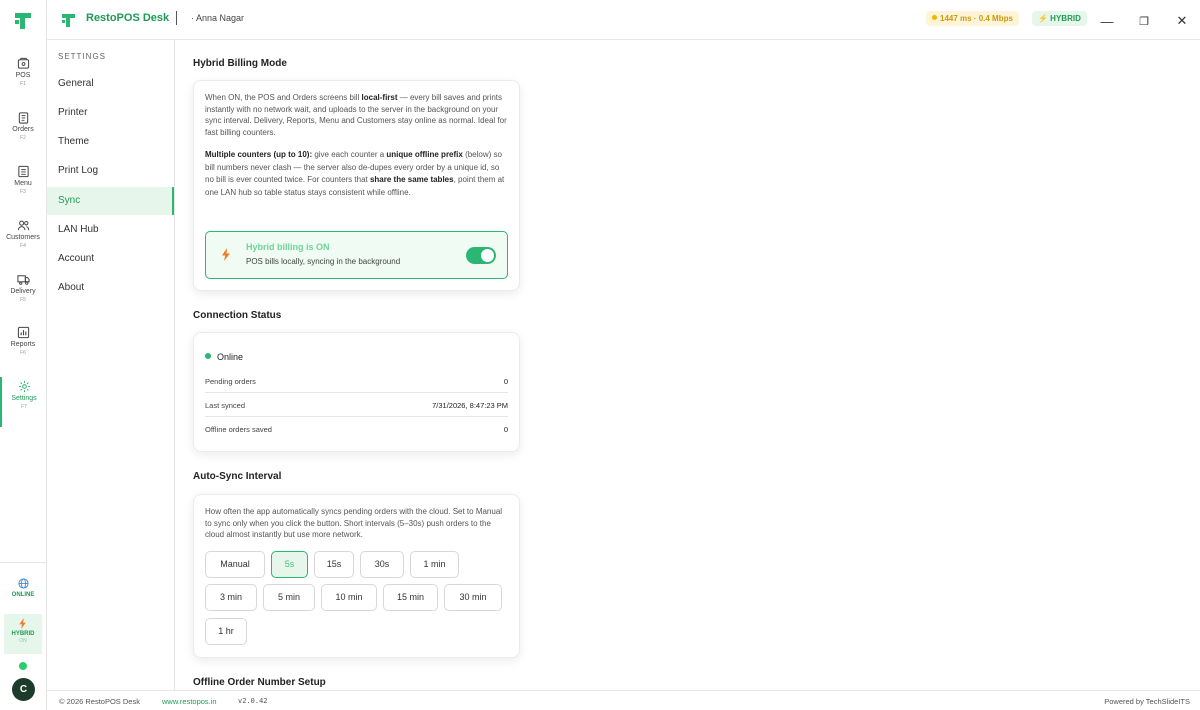 This screenshot has height=710, width=1200. Describe the element at coordinates (99, 701) in the screenshot. I see `footer-copyright: © 2026 RestoPOS Desk` at that location.